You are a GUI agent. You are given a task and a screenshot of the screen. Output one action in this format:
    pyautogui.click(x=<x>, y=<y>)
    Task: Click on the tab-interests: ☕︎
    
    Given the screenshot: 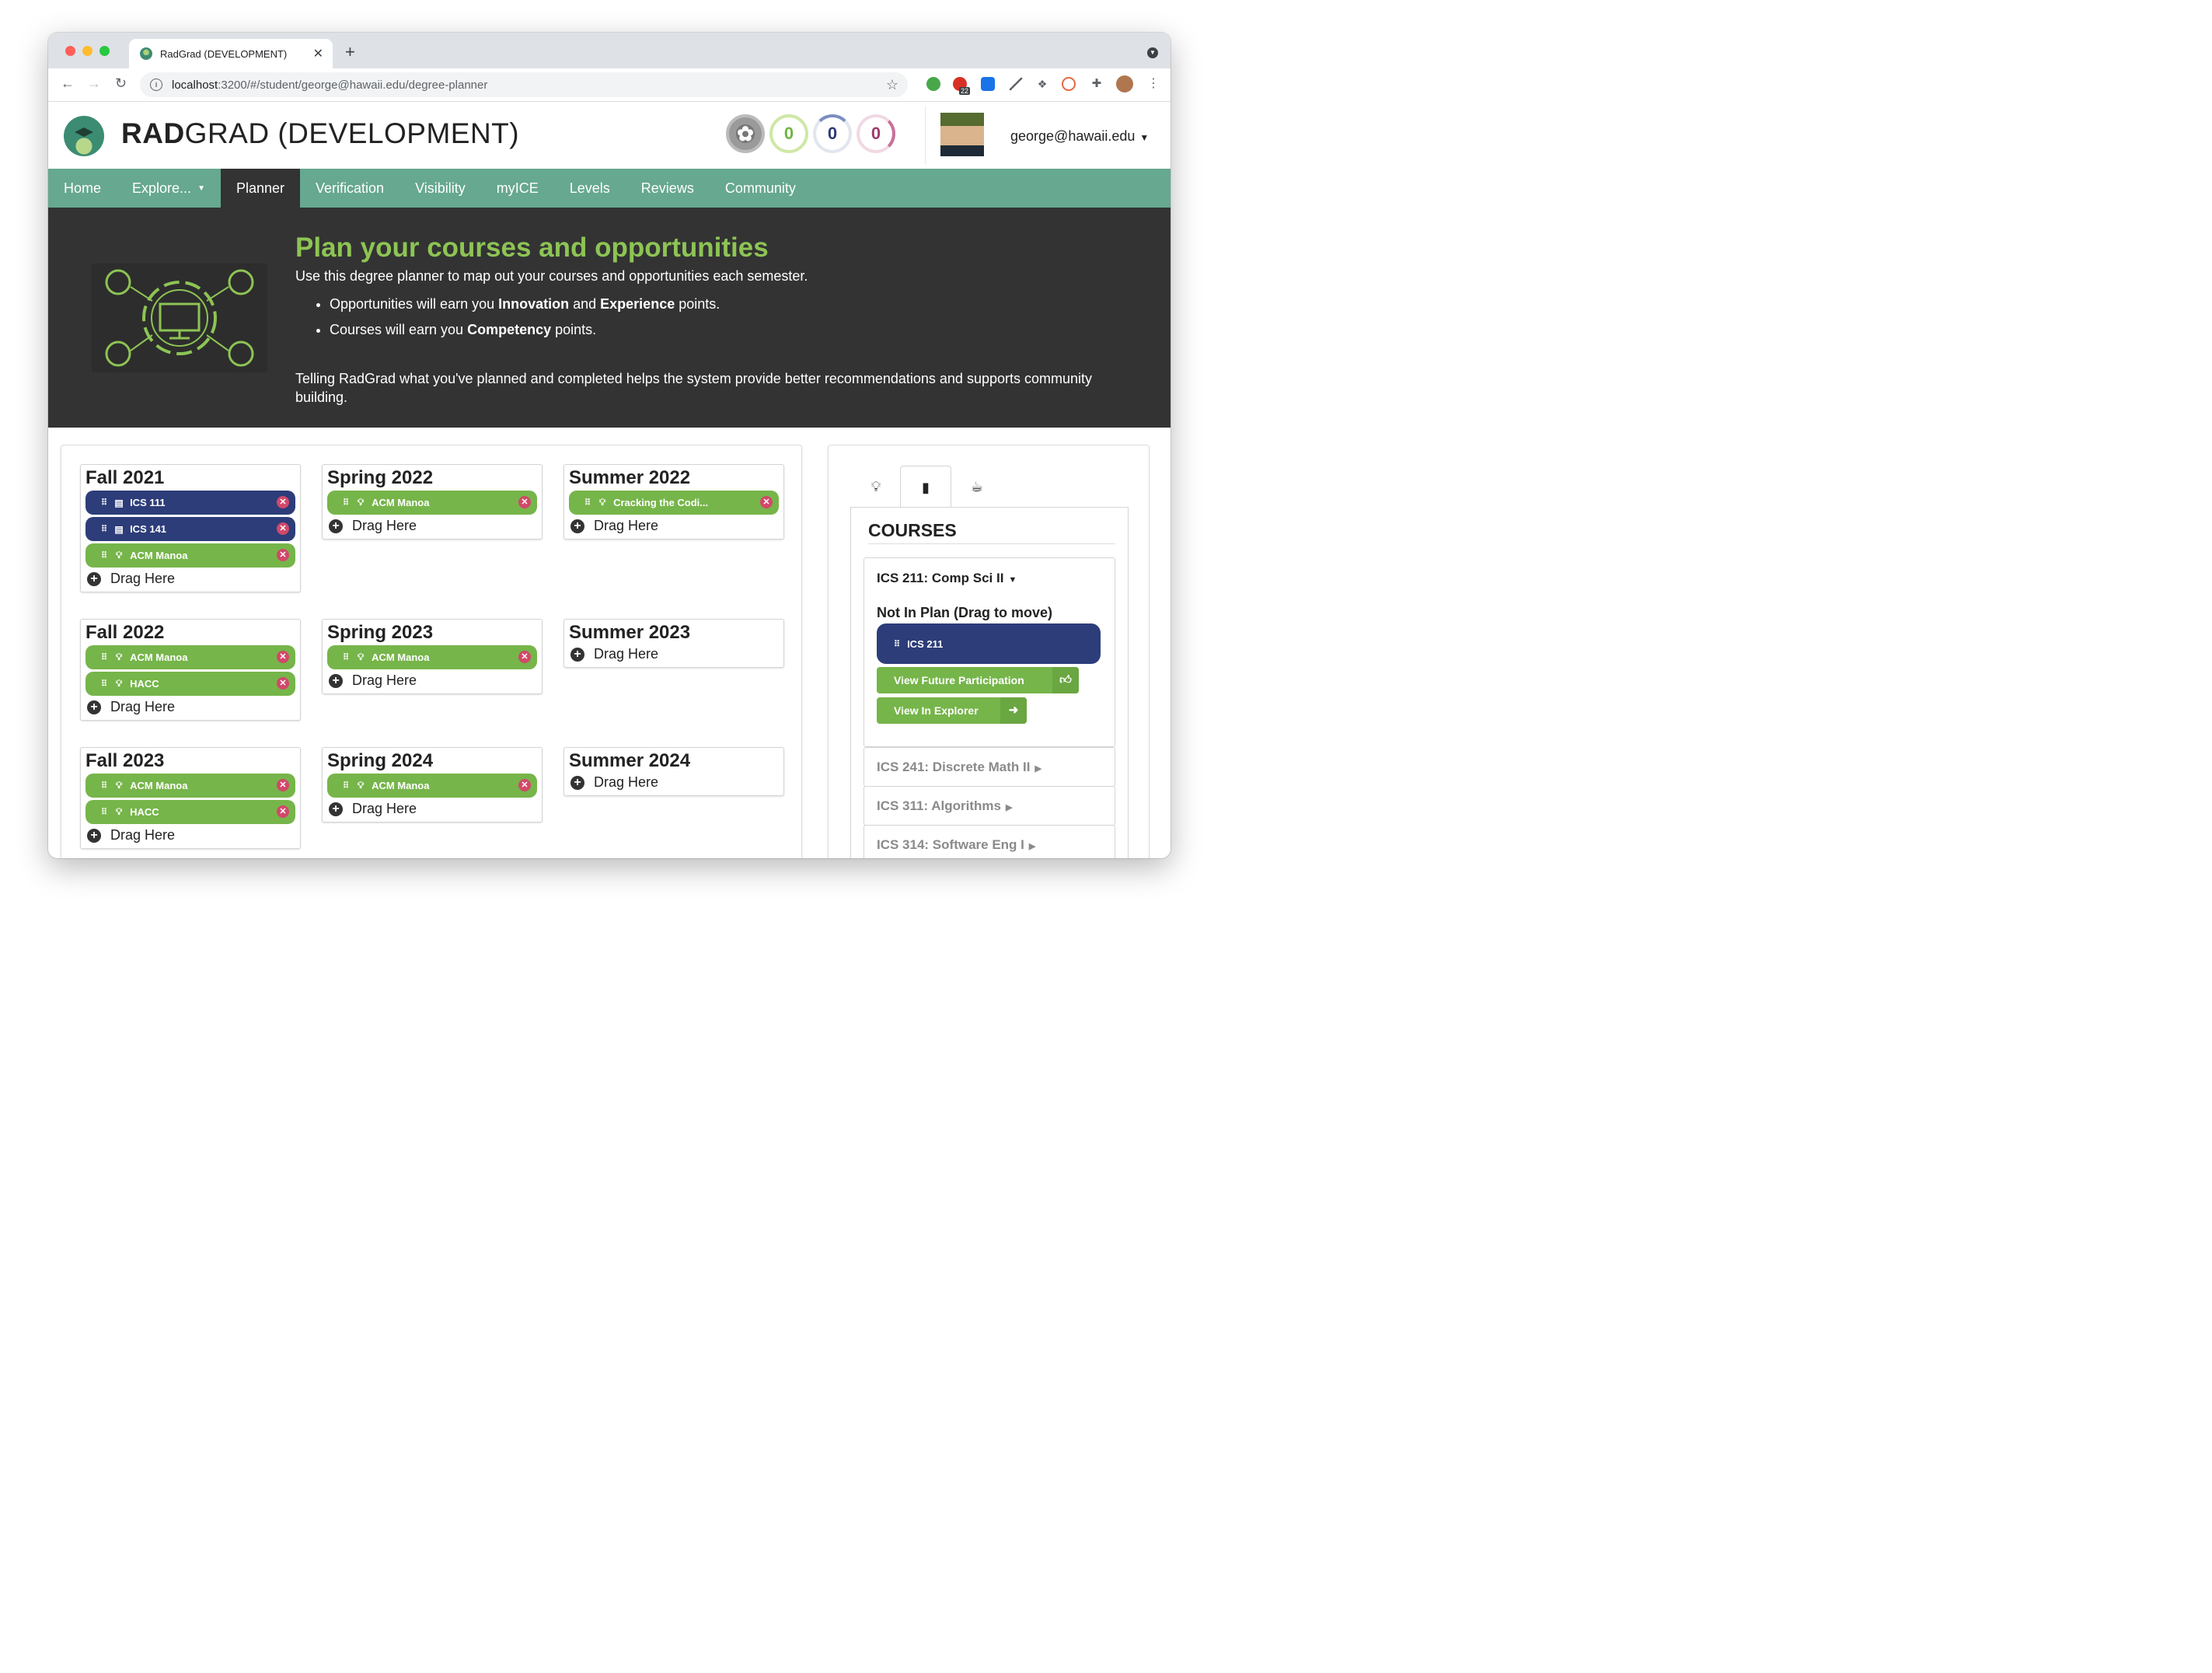 What is the action you would take?
    pyautogui.click(x=977, y=487)
    